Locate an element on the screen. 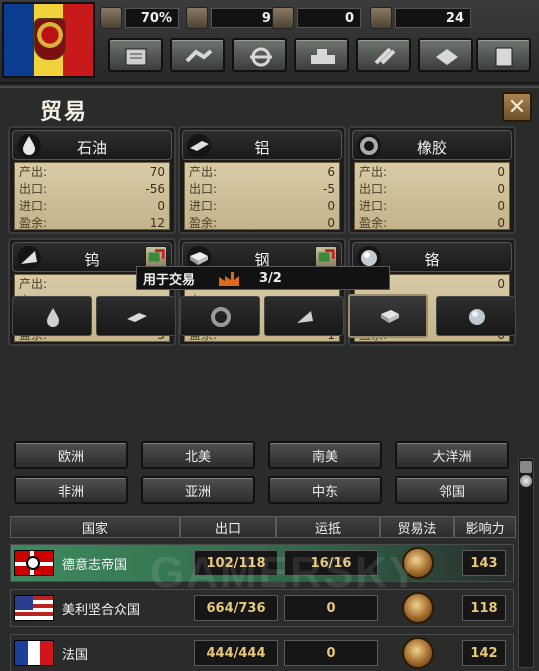 This screenshot has height=671, width=539. tab-tungsten is located at coordinates (304, 316).